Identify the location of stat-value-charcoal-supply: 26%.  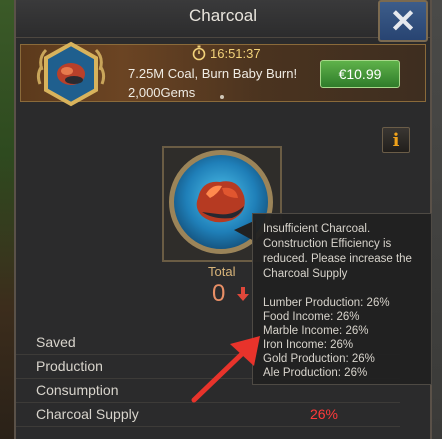
(323, 414).